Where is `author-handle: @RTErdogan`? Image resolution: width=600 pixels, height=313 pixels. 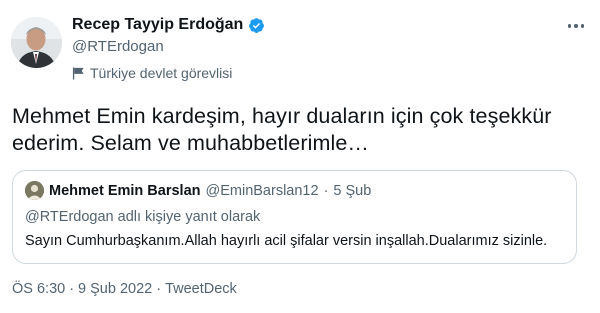
author-handle: @RTErdogan is located at coordinates (168, 48).